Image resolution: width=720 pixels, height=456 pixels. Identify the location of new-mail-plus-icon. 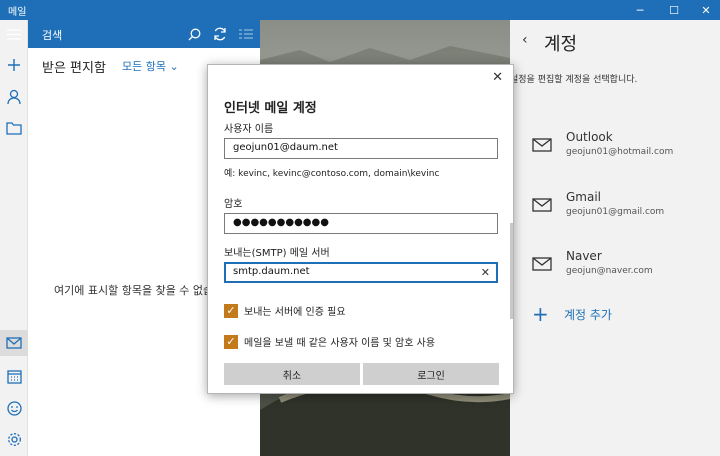
(14, 65).